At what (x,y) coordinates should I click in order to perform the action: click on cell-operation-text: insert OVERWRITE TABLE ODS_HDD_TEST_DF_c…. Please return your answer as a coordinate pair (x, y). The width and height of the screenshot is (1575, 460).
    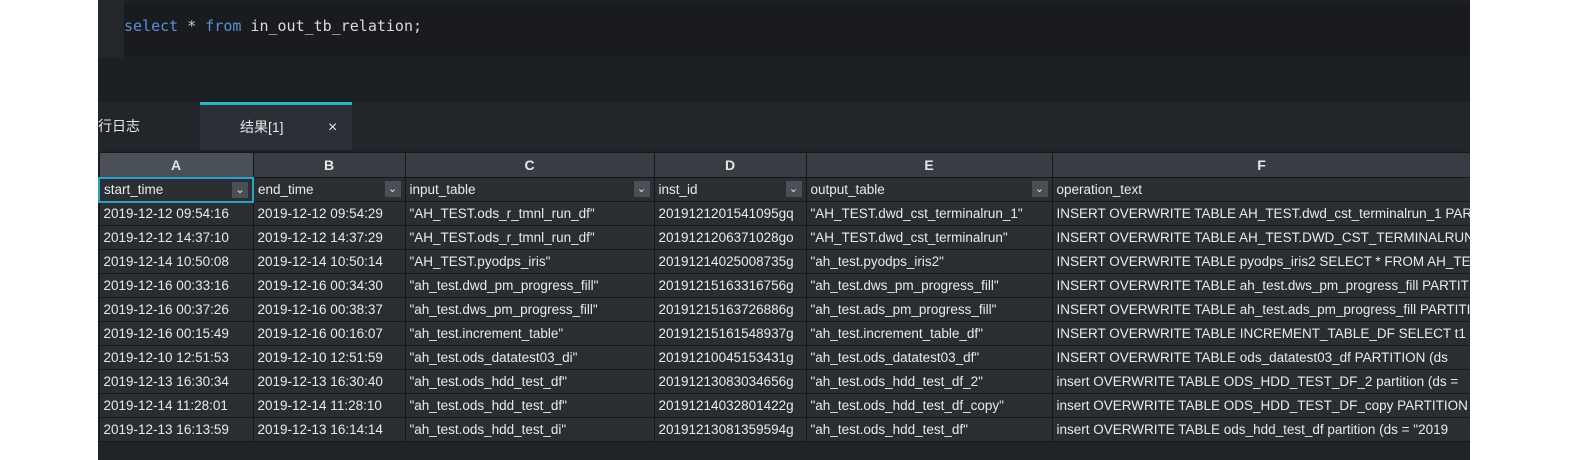
    Looking at the image, I should click on (1260, 405).